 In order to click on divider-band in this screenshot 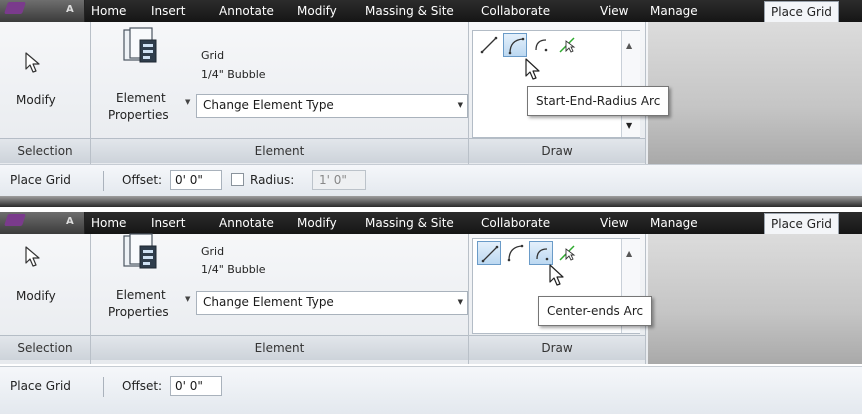, I will do `click(431, 201)`.